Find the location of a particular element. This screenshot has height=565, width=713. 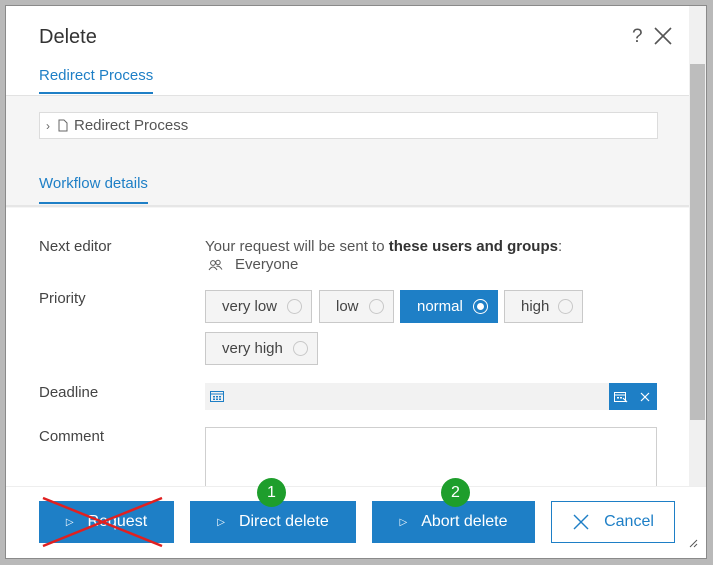

direct-delete-button: ▷ Direct delete is located at coordinates (273, 522).